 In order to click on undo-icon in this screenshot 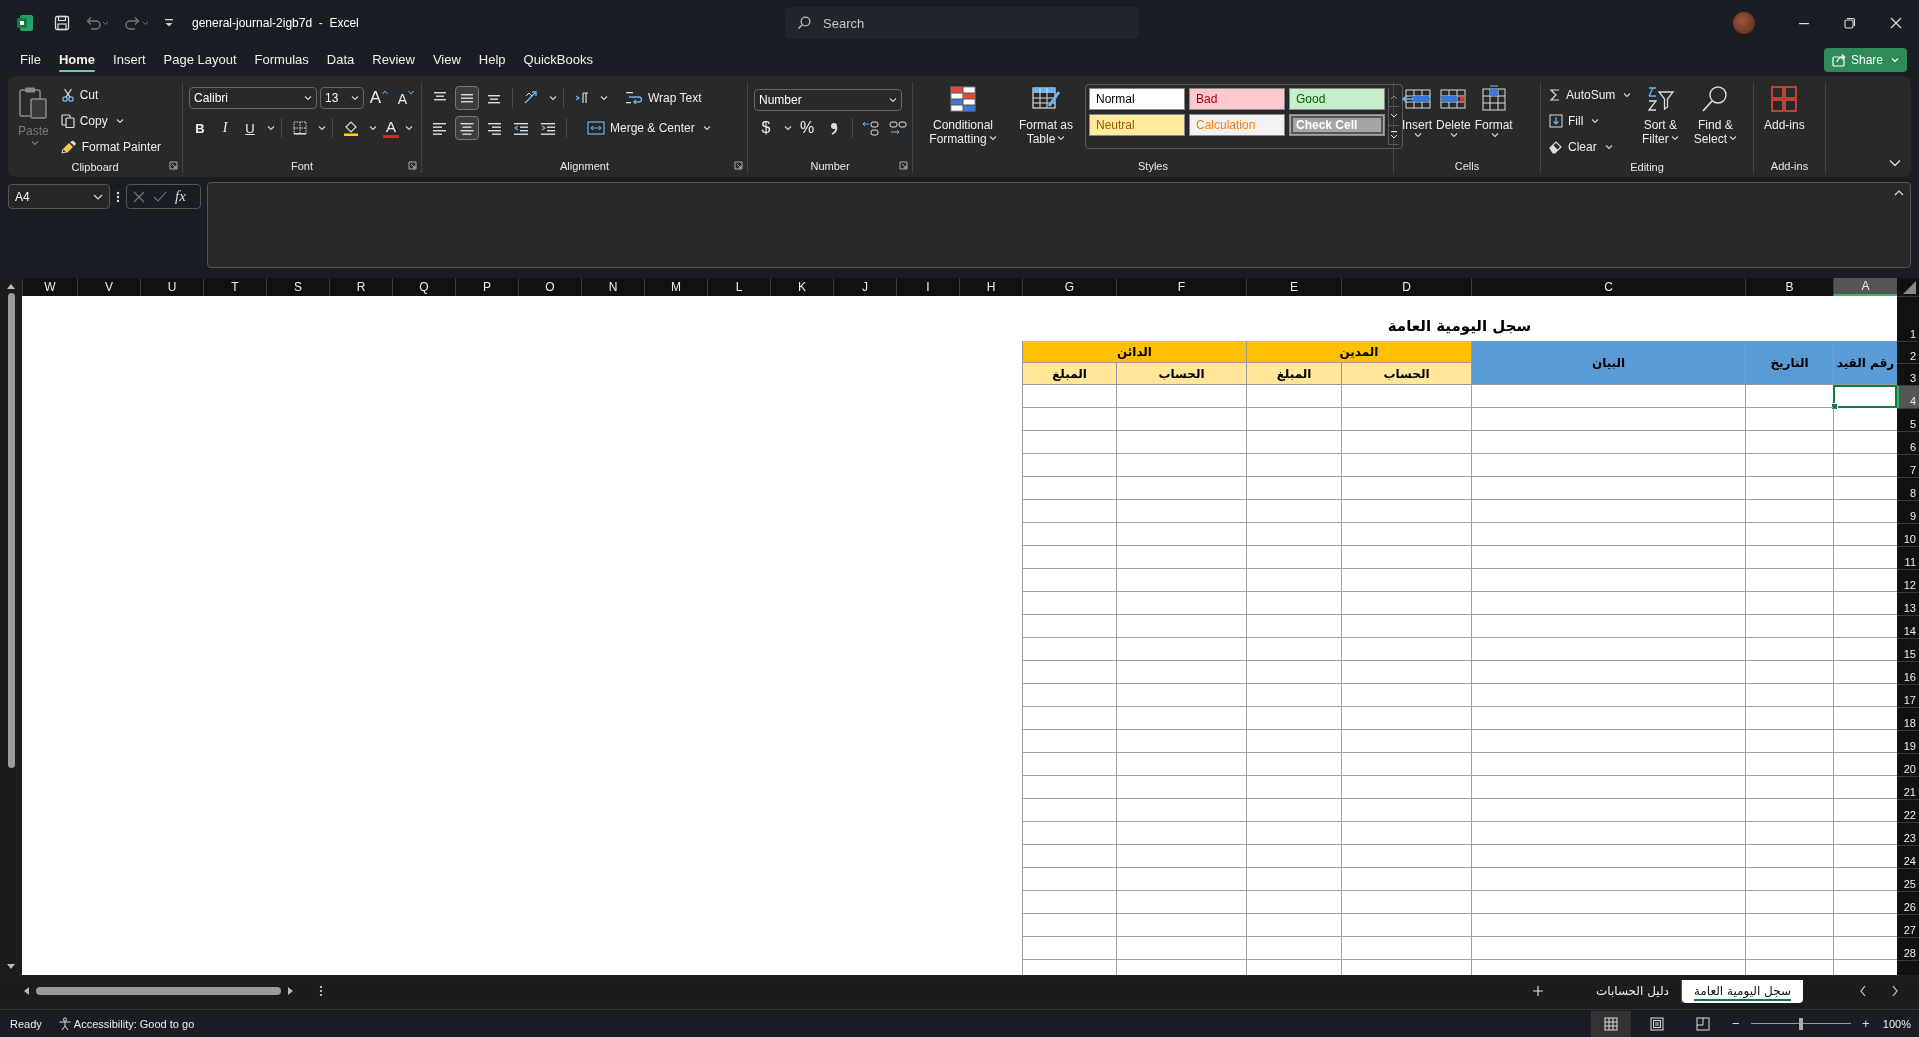, I will do `click(97, 23)`.